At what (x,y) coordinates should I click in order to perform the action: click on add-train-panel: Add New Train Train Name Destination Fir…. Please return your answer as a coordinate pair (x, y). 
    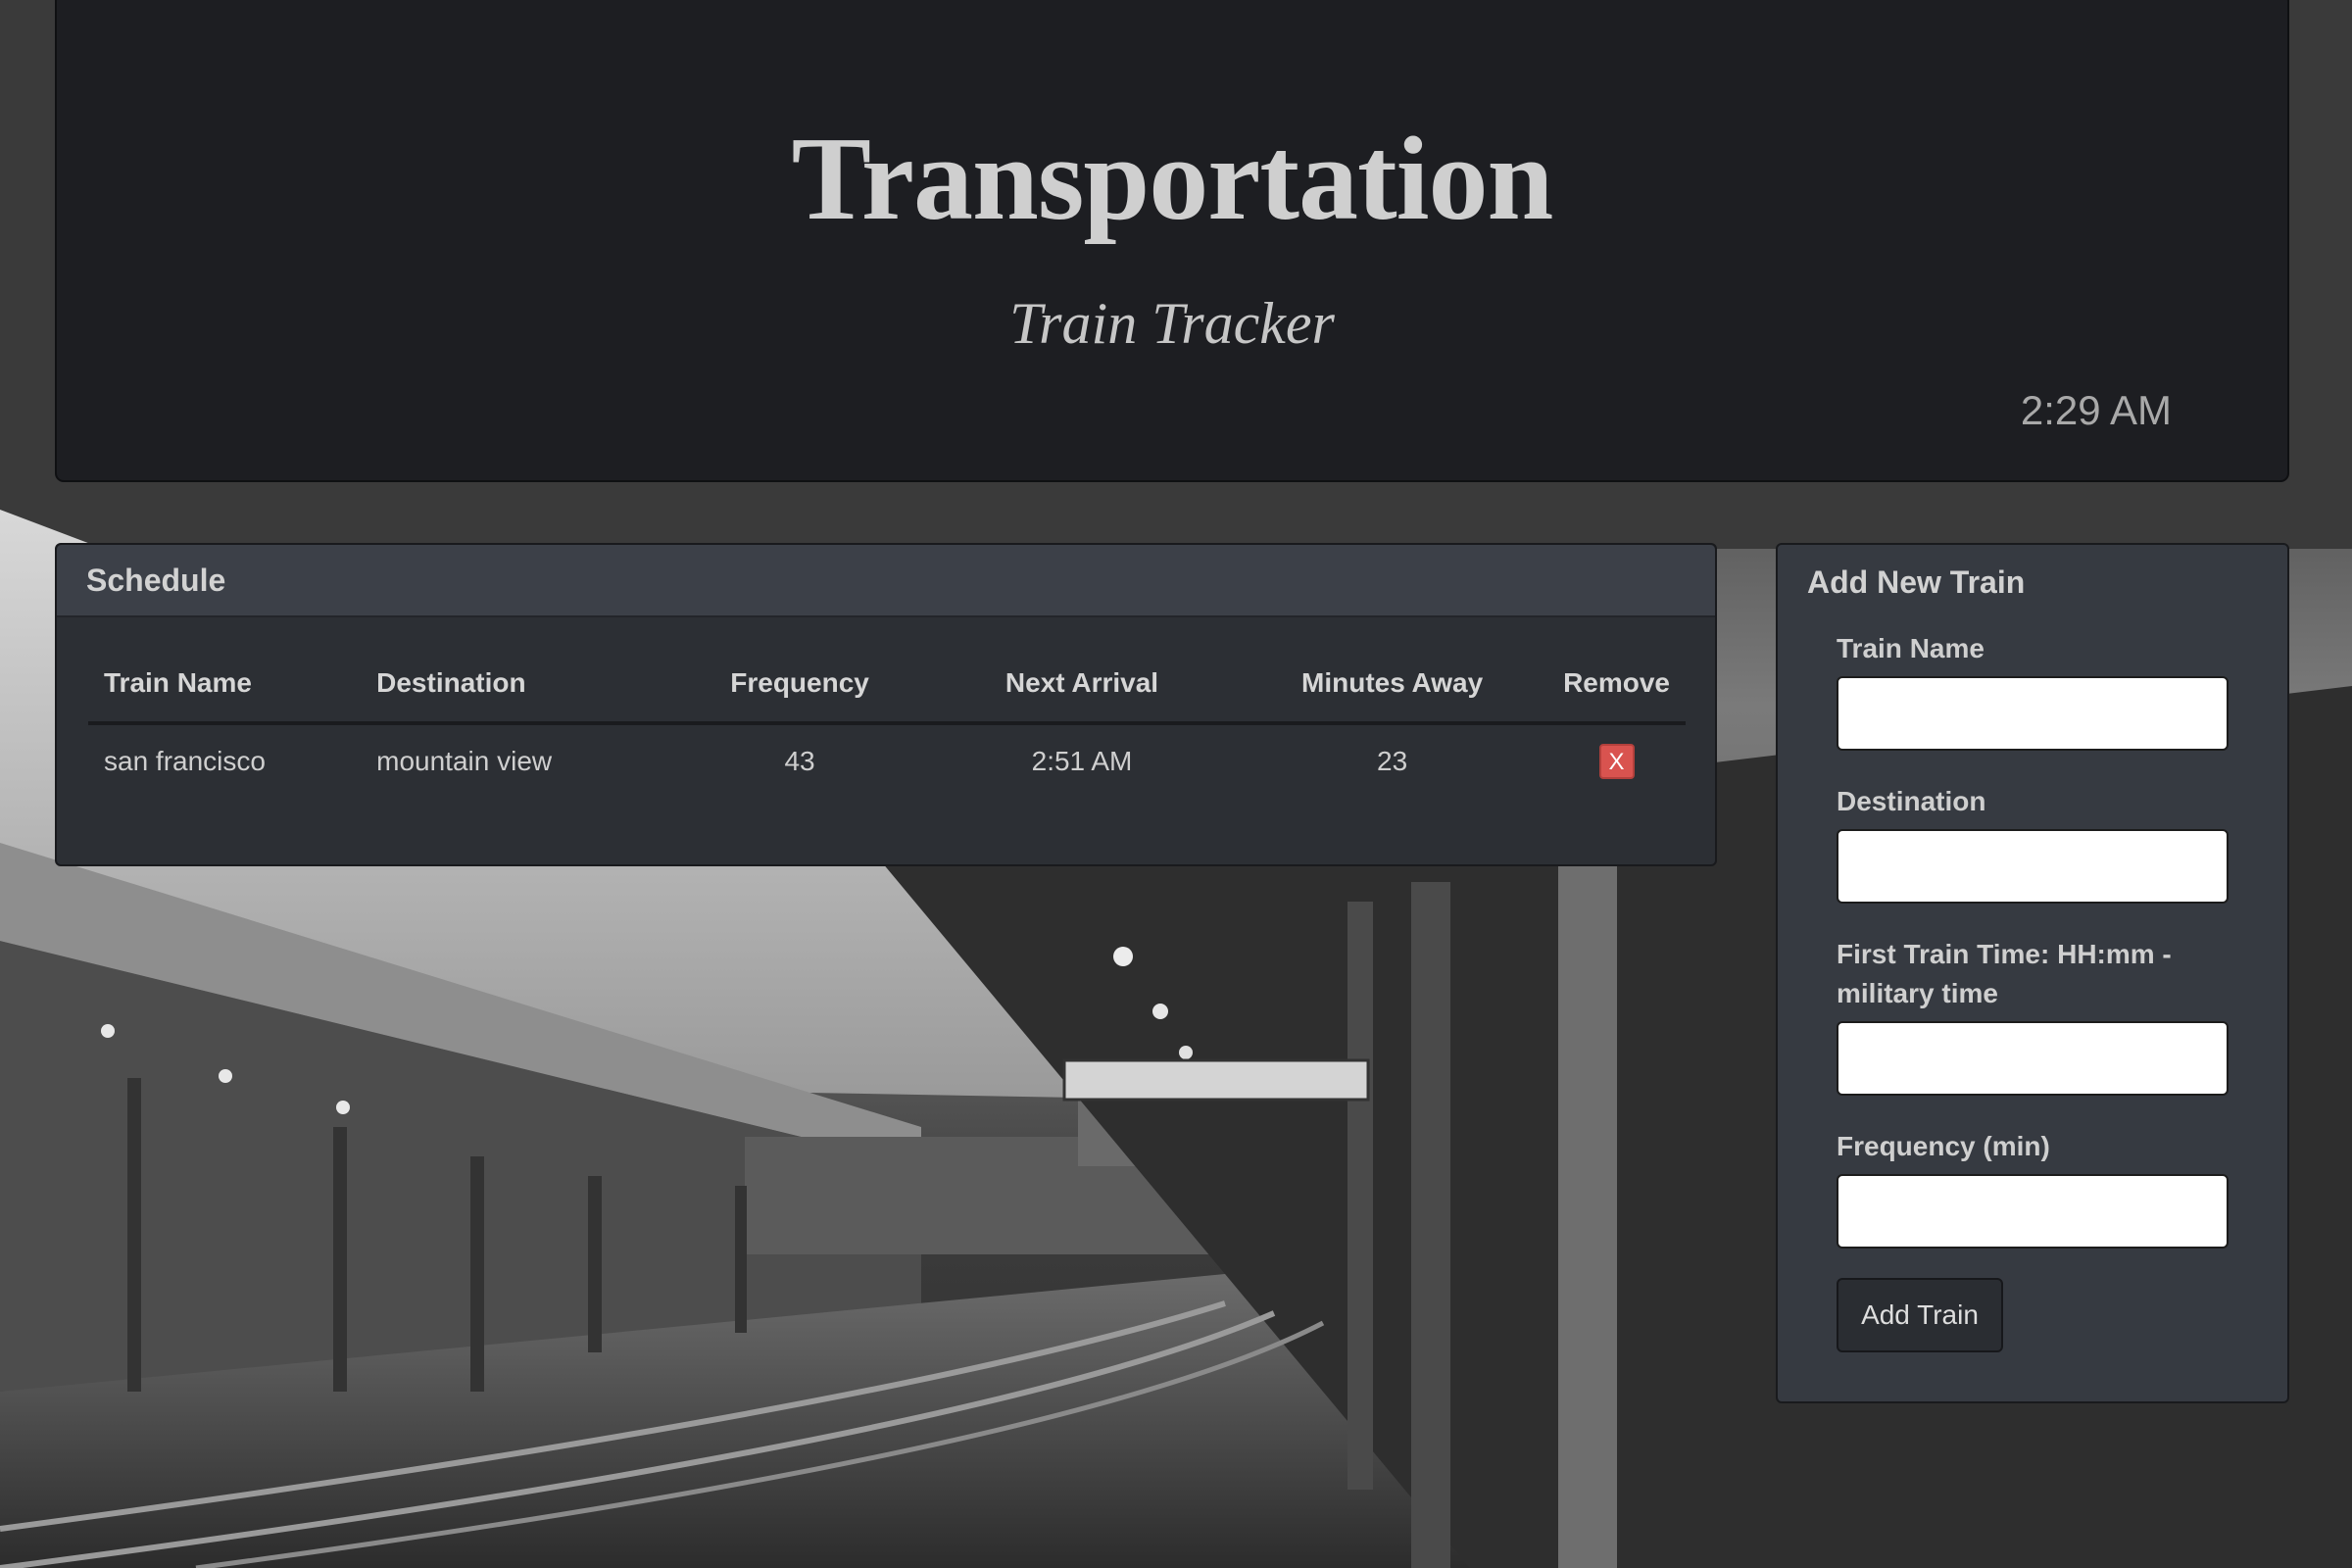
    Looking at the image, I should click on (2033, 973).